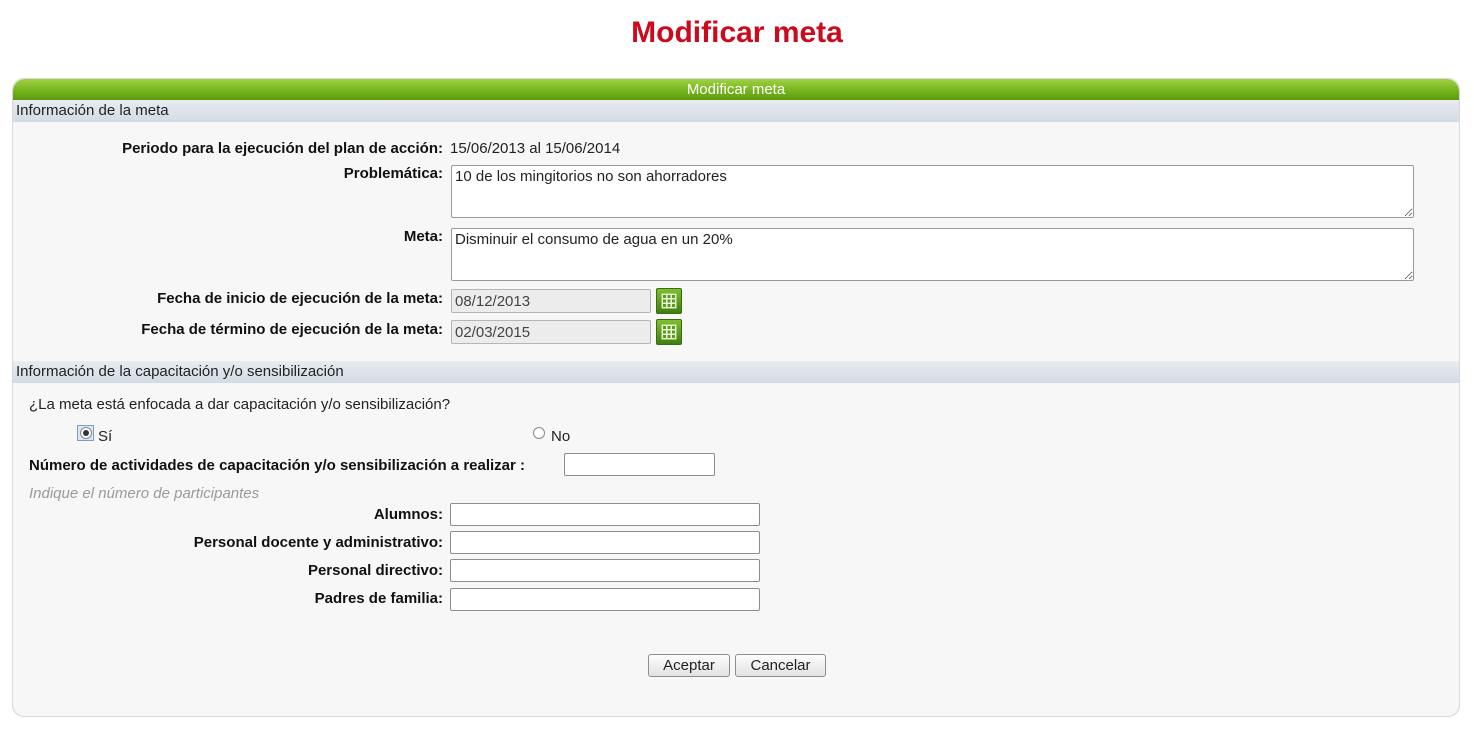 Image resolution: width=1474 pixels, height=729 pixels. Describe the element at coordinates (605, 542) in the screenshot. I see `docente-input` at that location.